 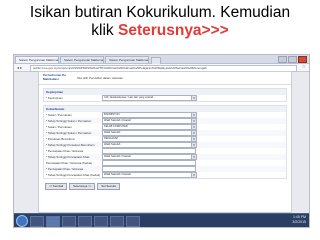 What do you see at coordinates (69, 221) in the screenshot?
I see `firefox-icon` at bounding box center [69, 221].